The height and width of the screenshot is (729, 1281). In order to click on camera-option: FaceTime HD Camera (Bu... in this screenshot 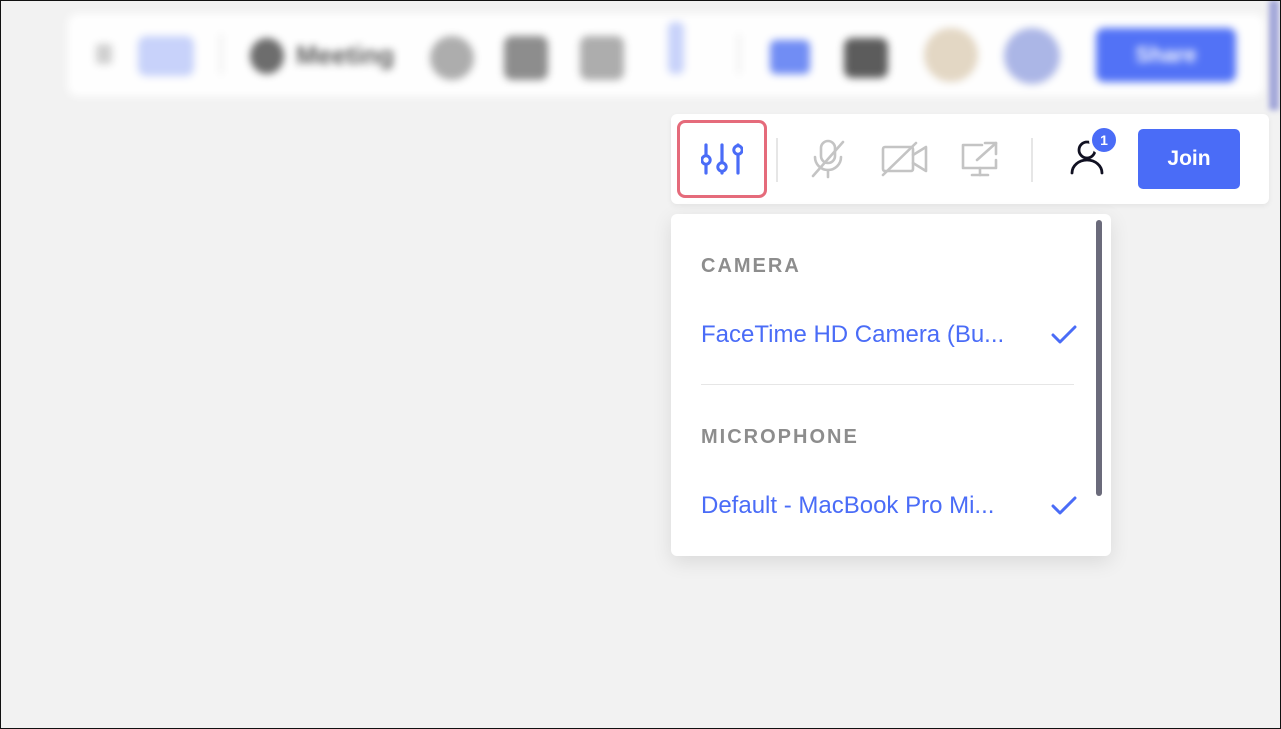, I will do `click(889, 335)`.